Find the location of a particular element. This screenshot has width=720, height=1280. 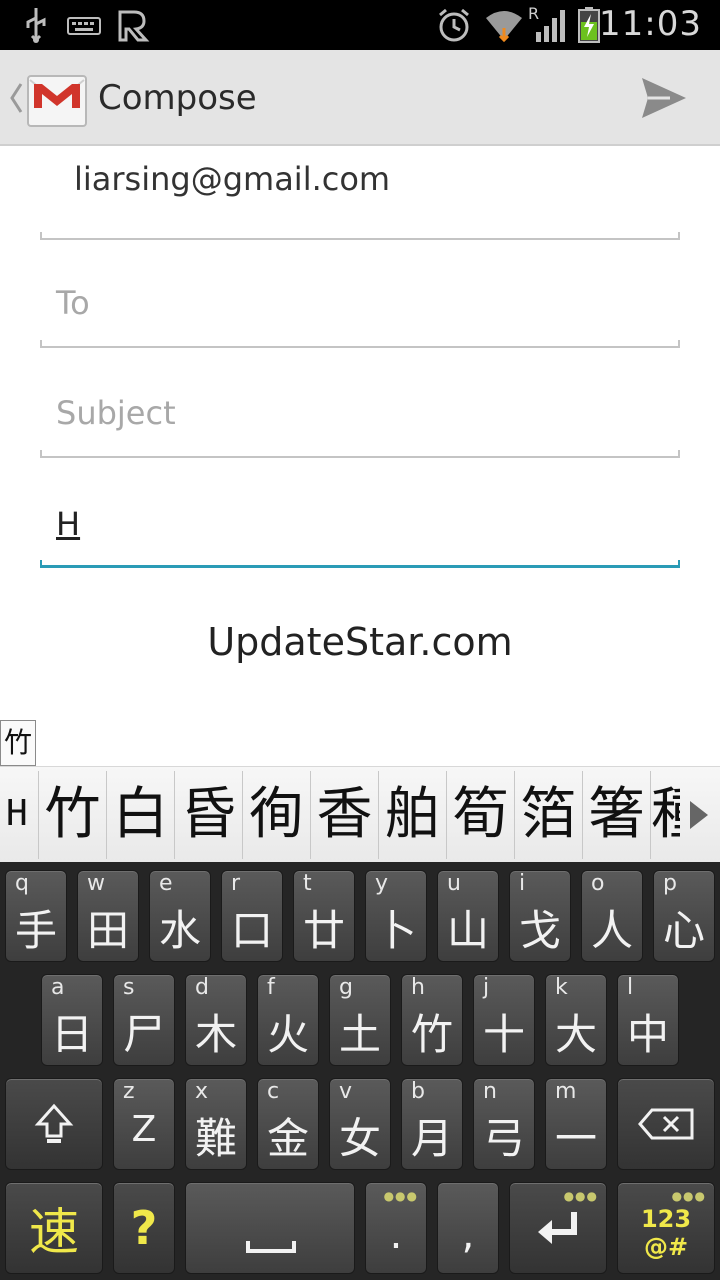

enter-icon is located at coordinates (557, 1228).